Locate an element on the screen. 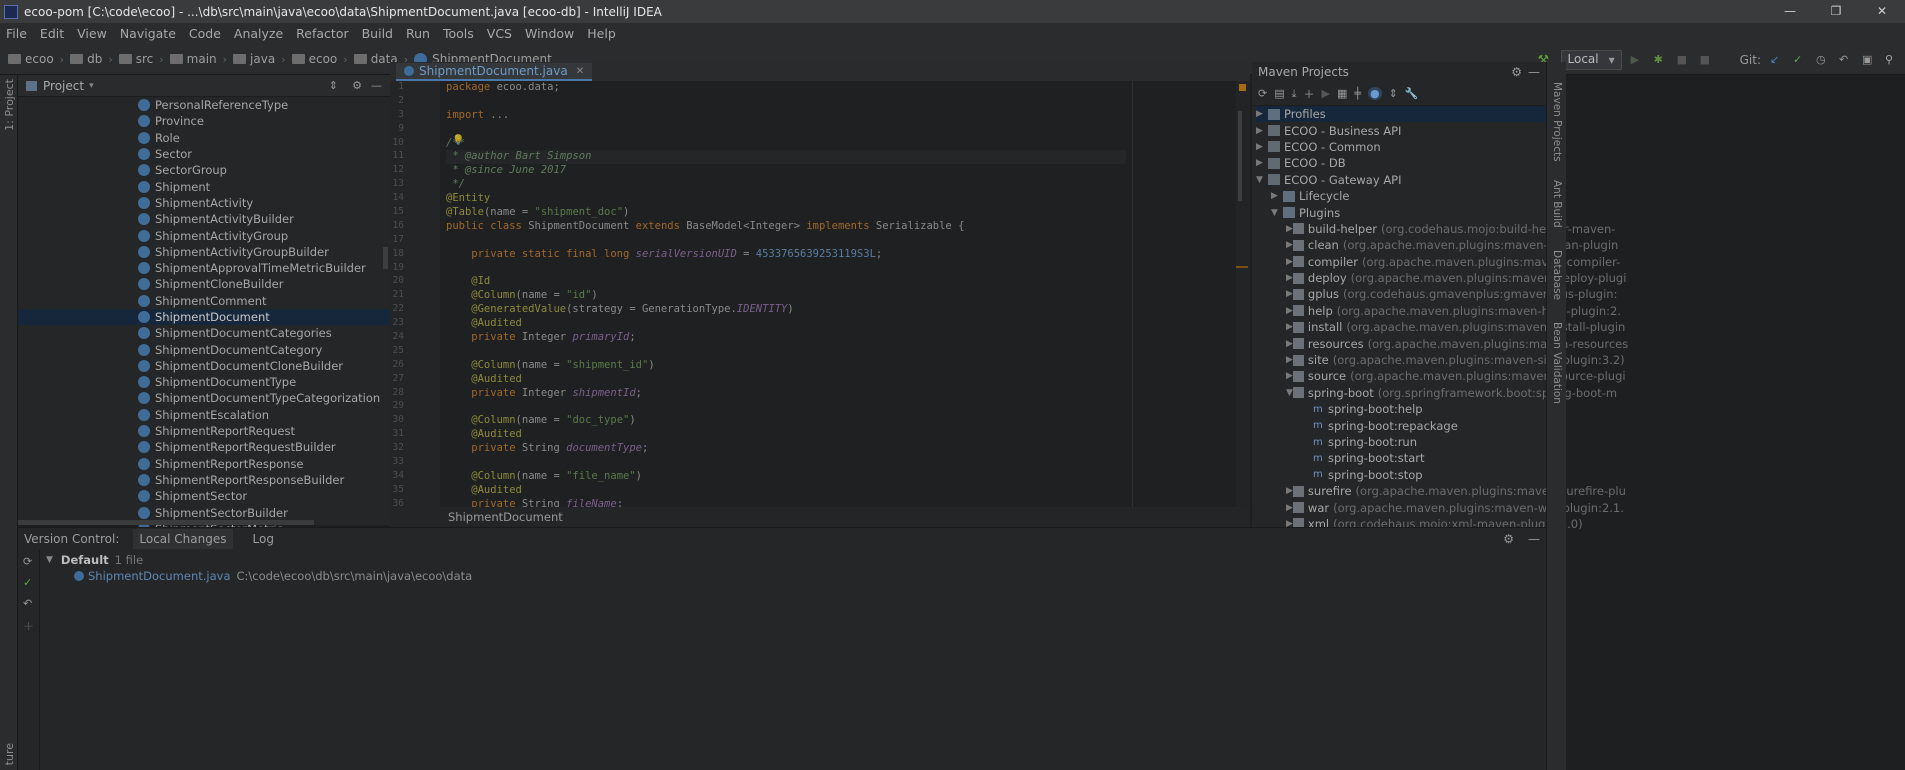  project-tree-item: ShipmentReportRequest is located at coordinates (204, 431).